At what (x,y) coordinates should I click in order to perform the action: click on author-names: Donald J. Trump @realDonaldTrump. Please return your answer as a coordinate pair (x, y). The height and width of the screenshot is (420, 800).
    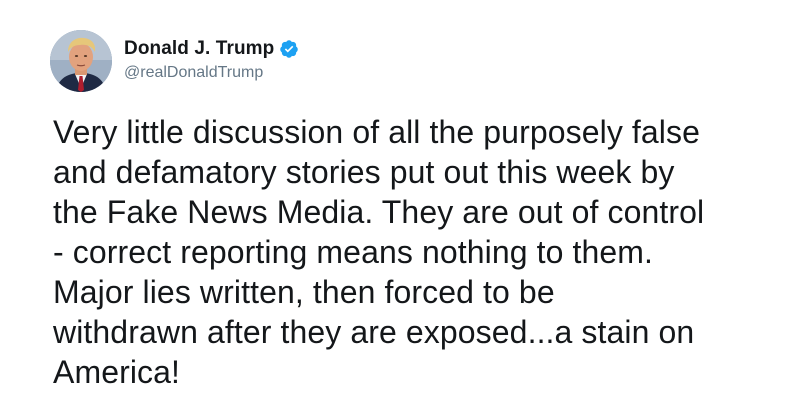
    Looking at the image, I should click on (211, 59).